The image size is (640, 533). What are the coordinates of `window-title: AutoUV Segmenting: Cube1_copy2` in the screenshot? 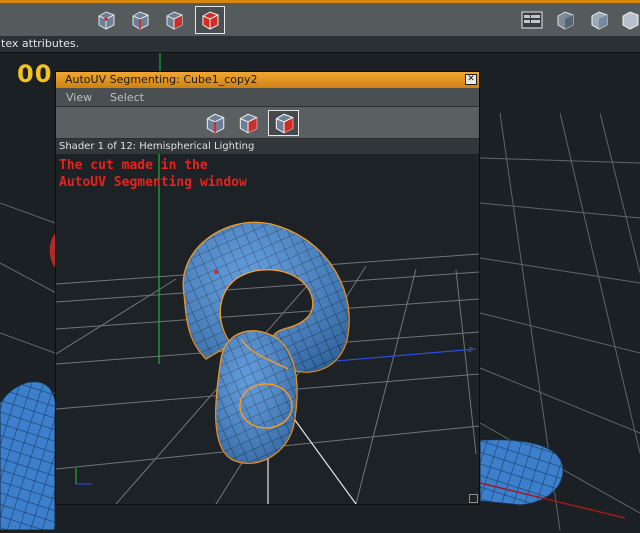 It's located at (161, 79).